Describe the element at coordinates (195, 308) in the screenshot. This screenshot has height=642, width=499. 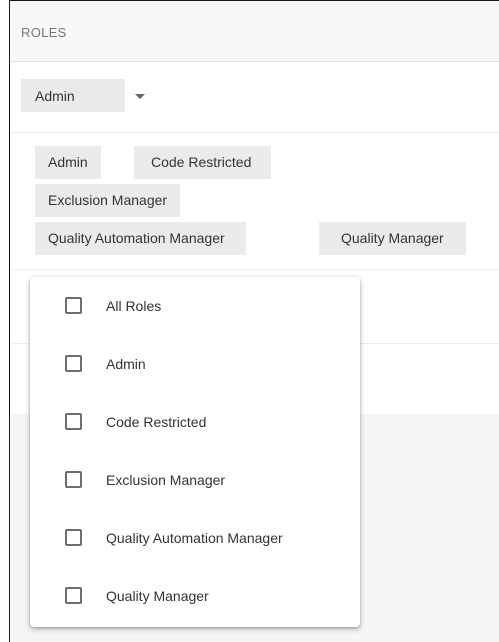
I see `menu-item-all-roles: All Roles` at that location.